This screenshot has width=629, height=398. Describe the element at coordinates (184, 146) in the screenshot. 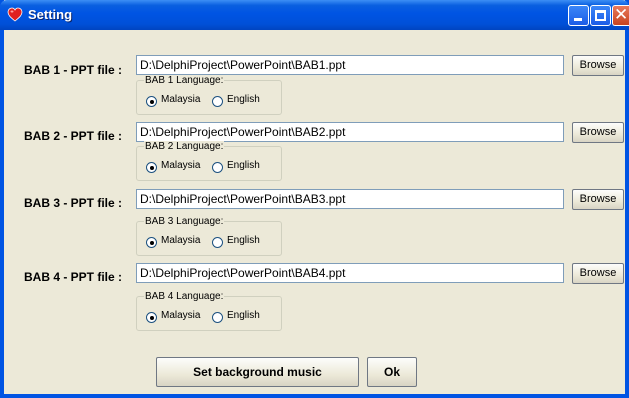

I see `bab2-language-label: BAB 2 Language:` at that location.